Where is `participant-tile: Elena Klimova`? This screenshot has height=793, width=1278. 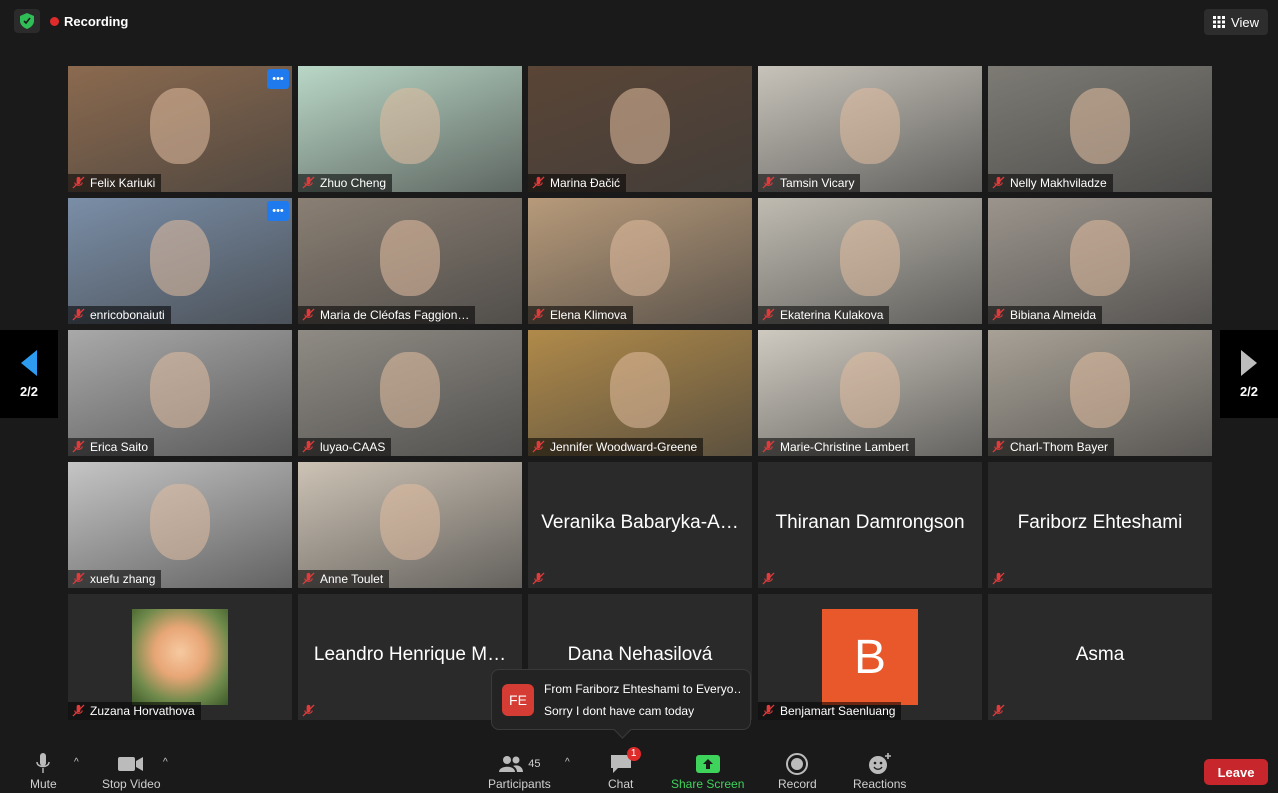
participant-tile: Elena Klimova is located at coordinates (640, 261).